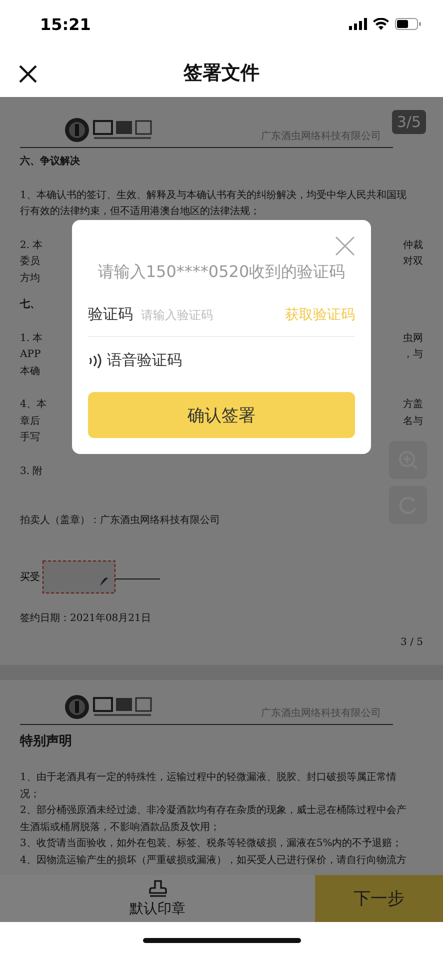 The image size is (443, 959). Describe the element at coordinates (158, 889) in the screenshot. I see `stamp-icon` at that location.